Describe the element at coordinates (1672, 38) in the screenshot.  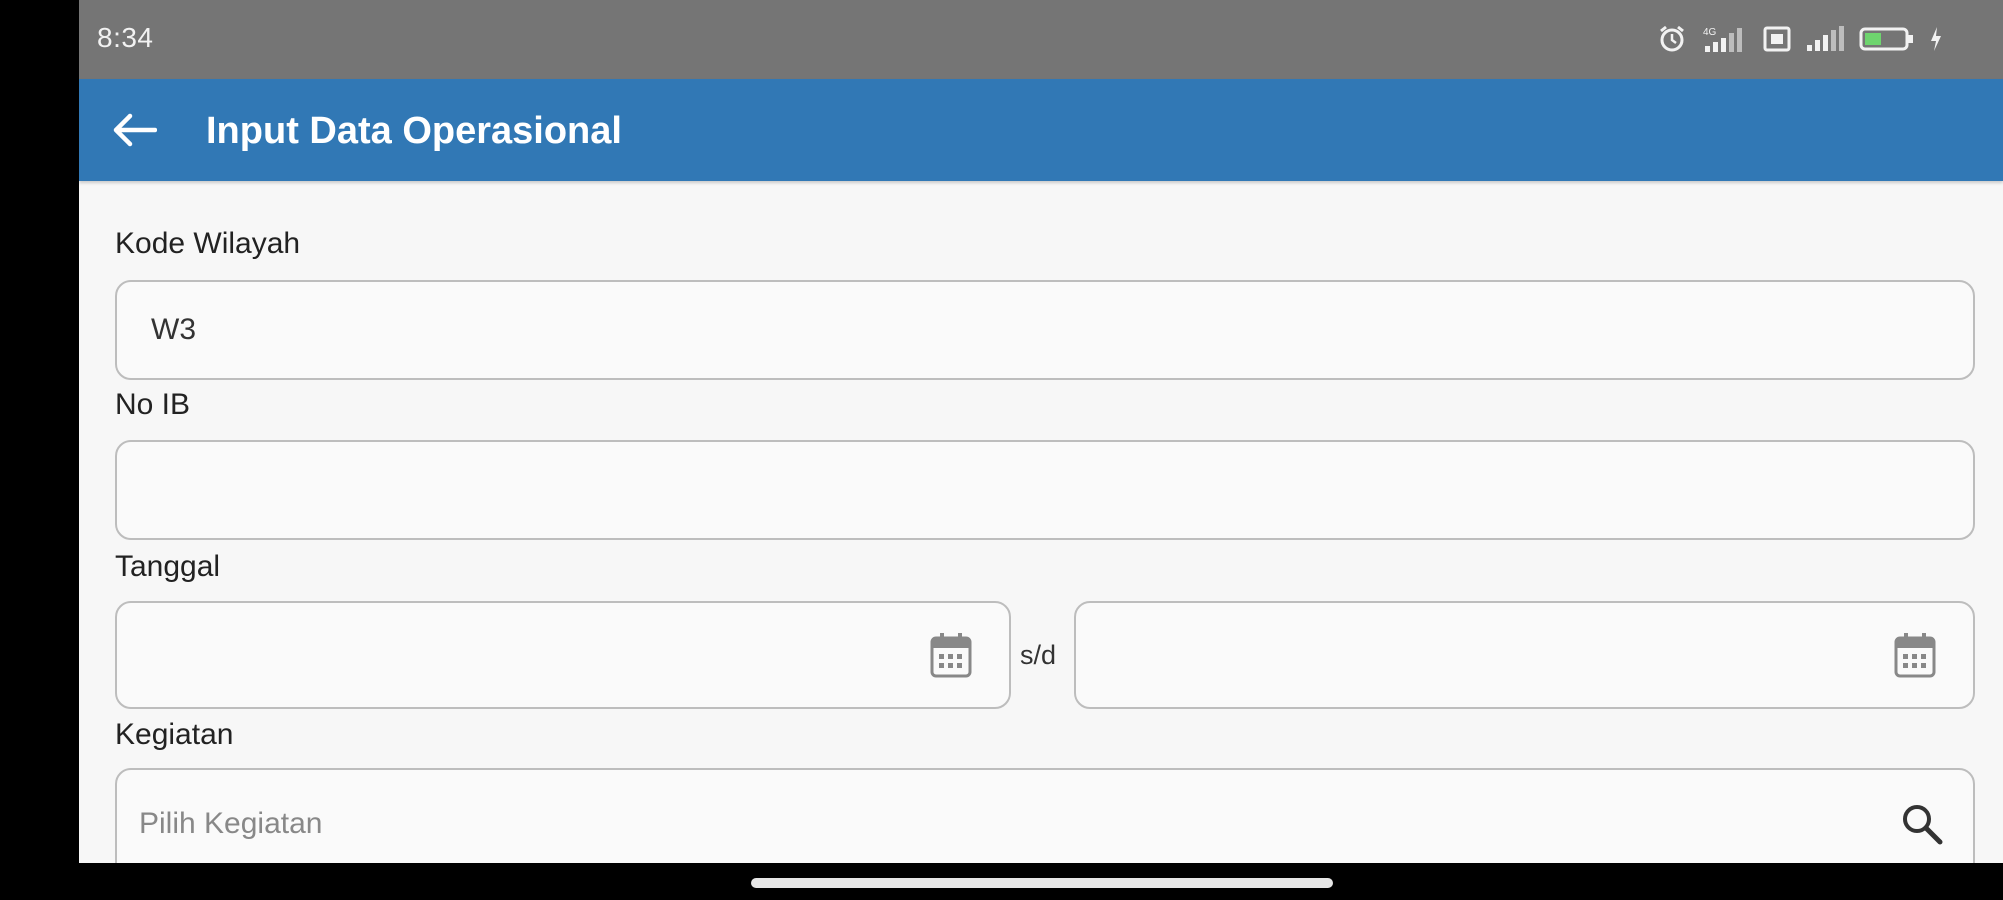
I see `alarm-icon` at that location.